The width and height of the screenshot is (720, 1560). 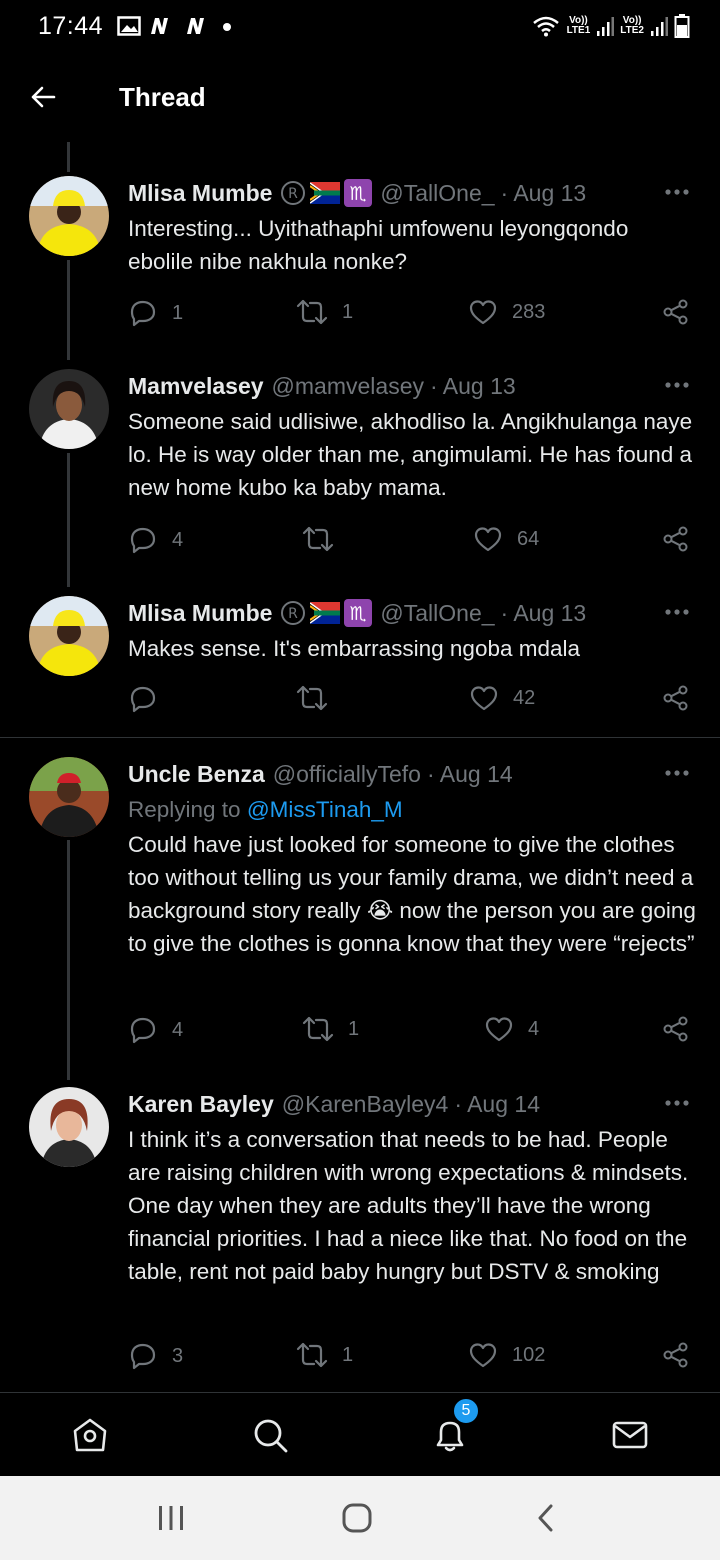 I want to click on replying-to: Replying to @MissTinah_M, so click(x=265, y=809).